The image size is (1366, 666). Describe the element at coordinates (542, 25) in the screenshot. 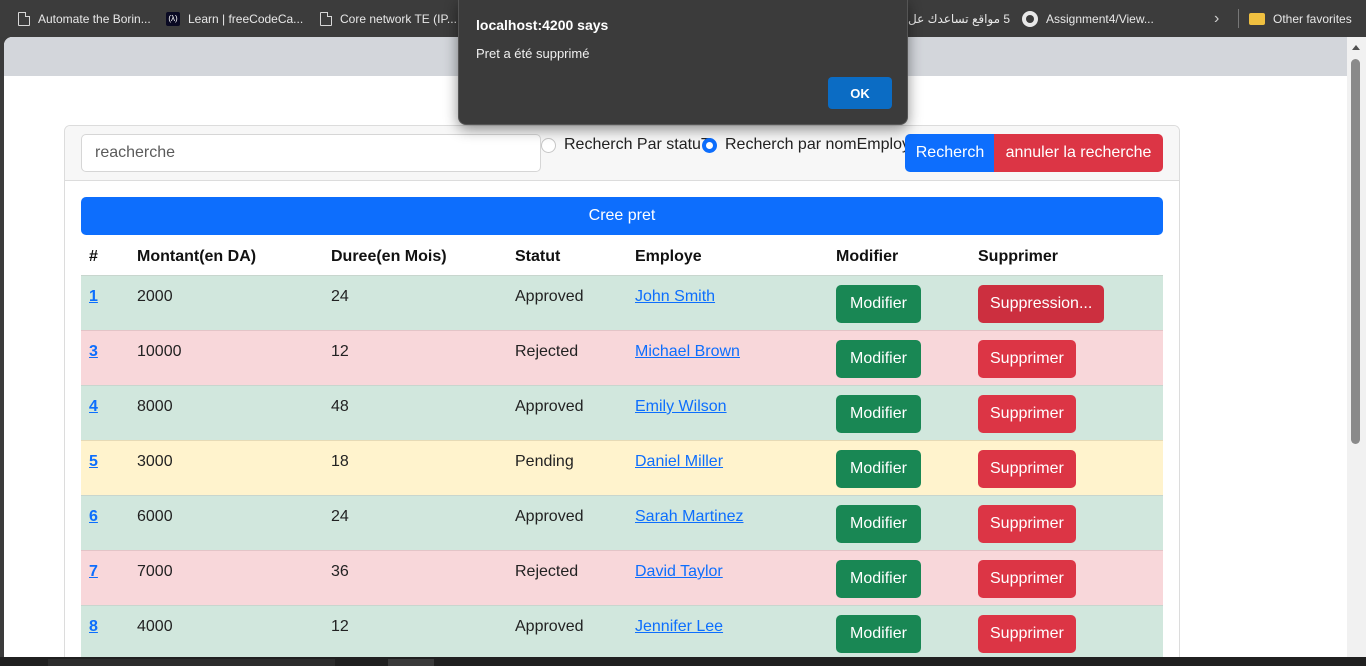

I see `dialog-title: localhost:4200 says` at that location.